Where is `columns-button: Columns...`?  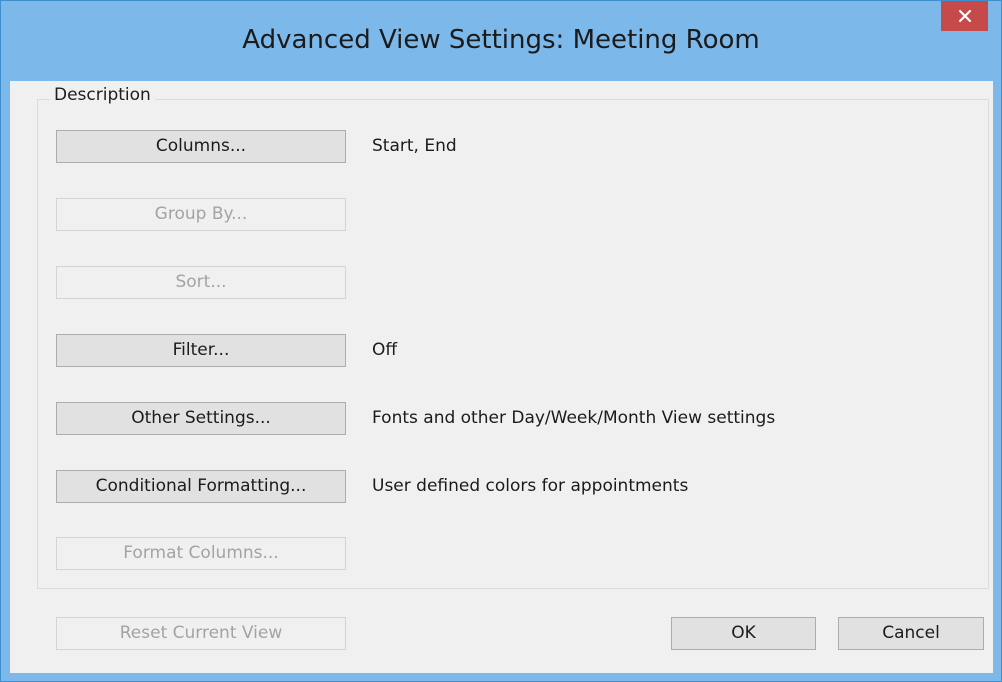 columns-button: Columns... is located at coordinates (201, 146).